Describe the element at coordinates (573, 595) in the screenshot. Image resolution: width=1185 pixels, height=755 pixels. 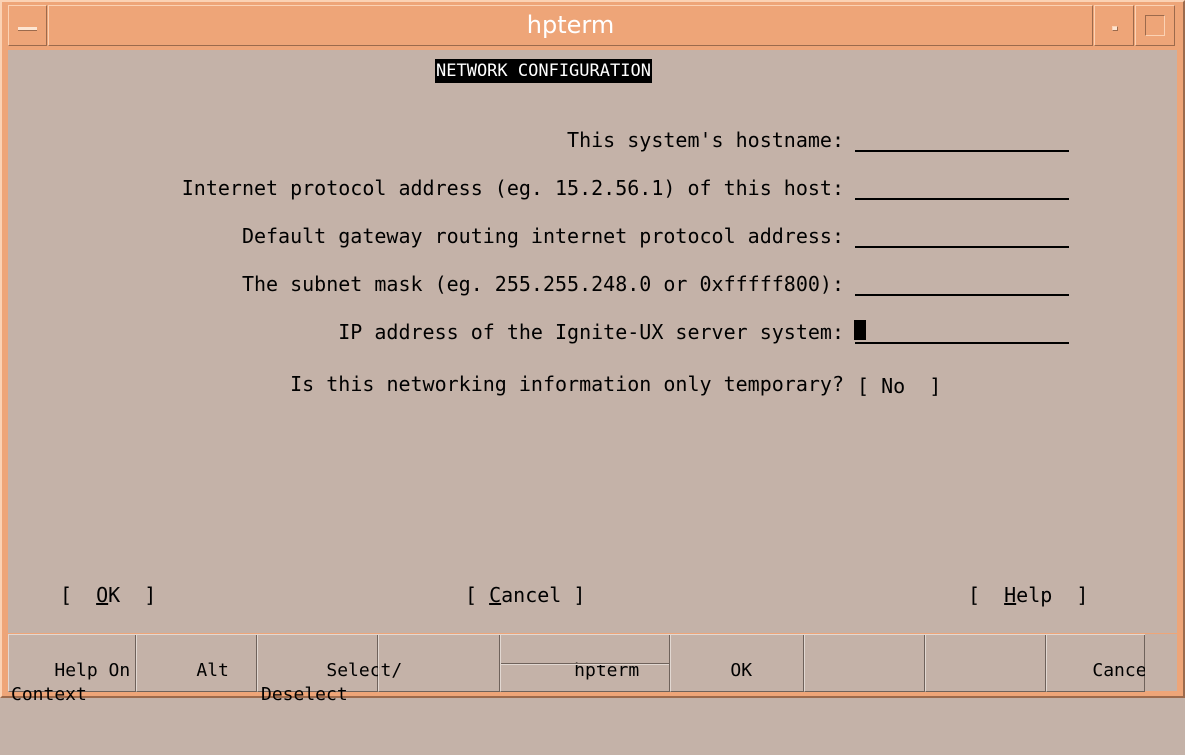
I see `cancel-close-bracket: ]` at that location.